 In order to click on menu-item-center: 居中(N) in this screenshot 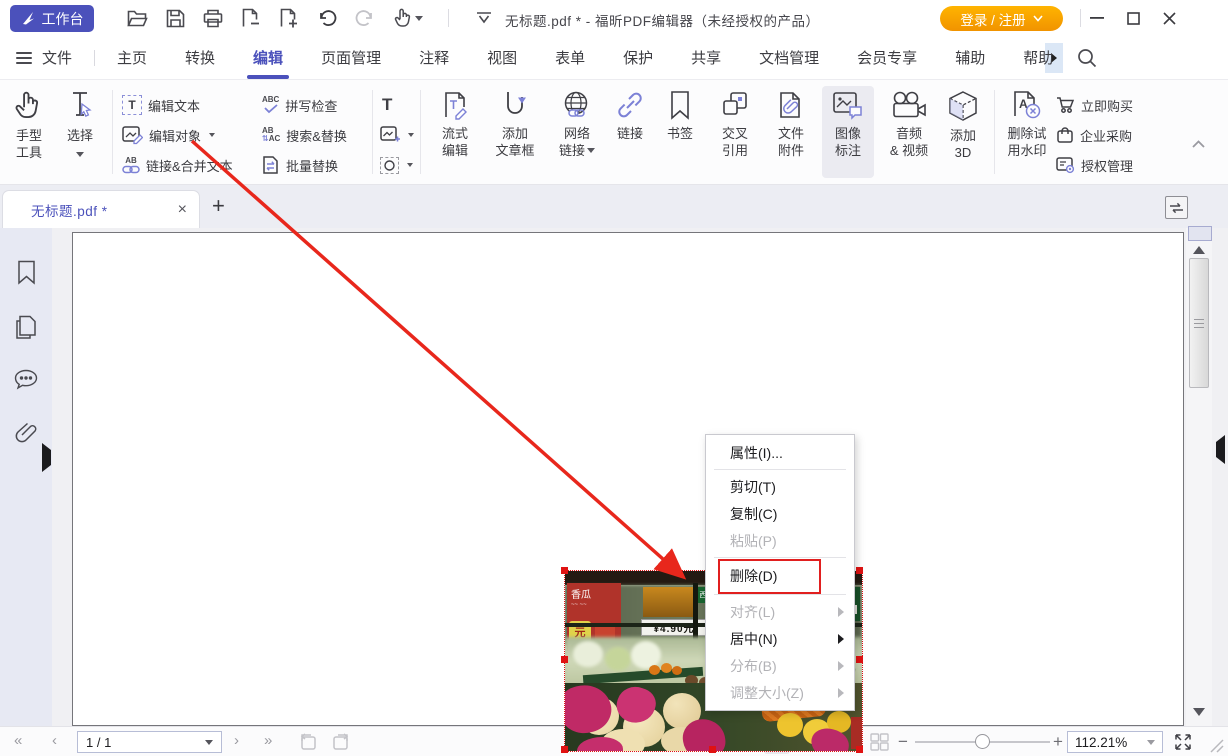, I will do `click(780, 638)`.